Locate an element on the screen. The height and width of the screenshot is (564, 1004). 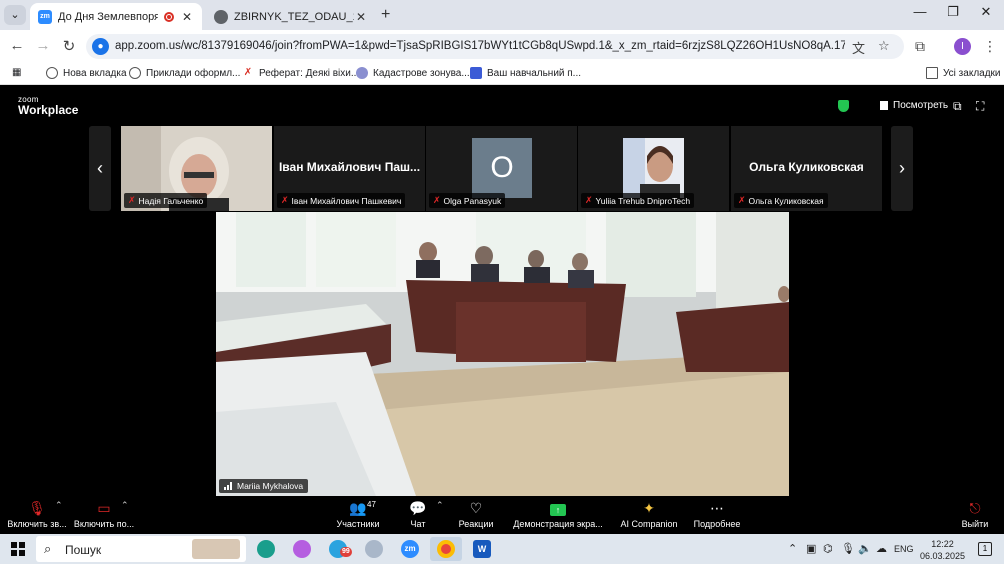
apps-grid-icon: ▦ is located at coordinates (16, 72).